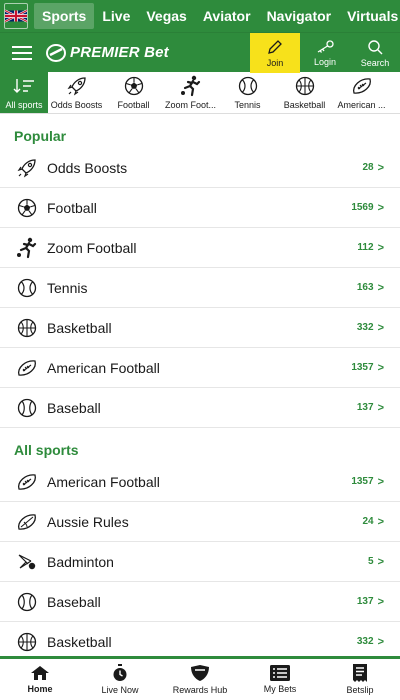  What do you see at coordinates (365, 247) in the screenshot?
I see `event-count: 112` at bounding box center [365, 247].